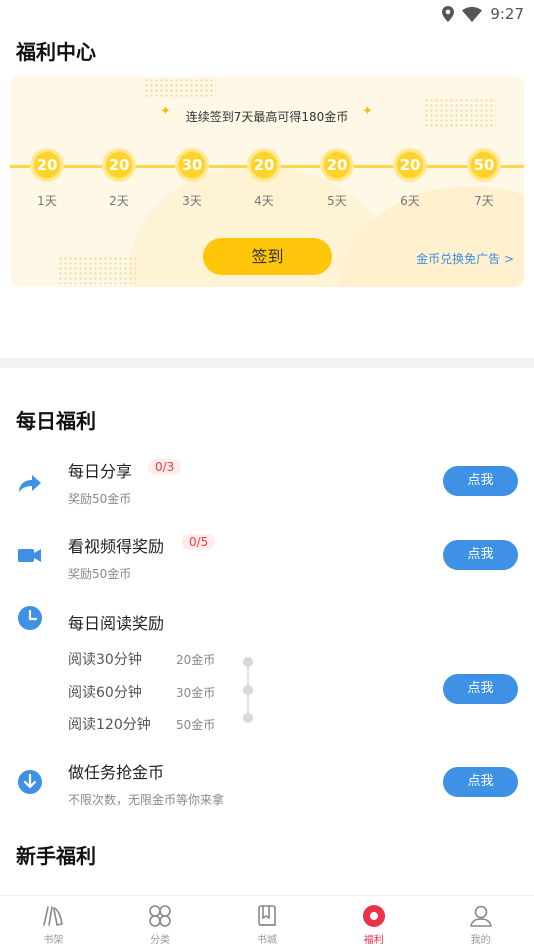 This screenshot has width=534, height=949. I want to click on bookshelf-icon, so click(53, 916).